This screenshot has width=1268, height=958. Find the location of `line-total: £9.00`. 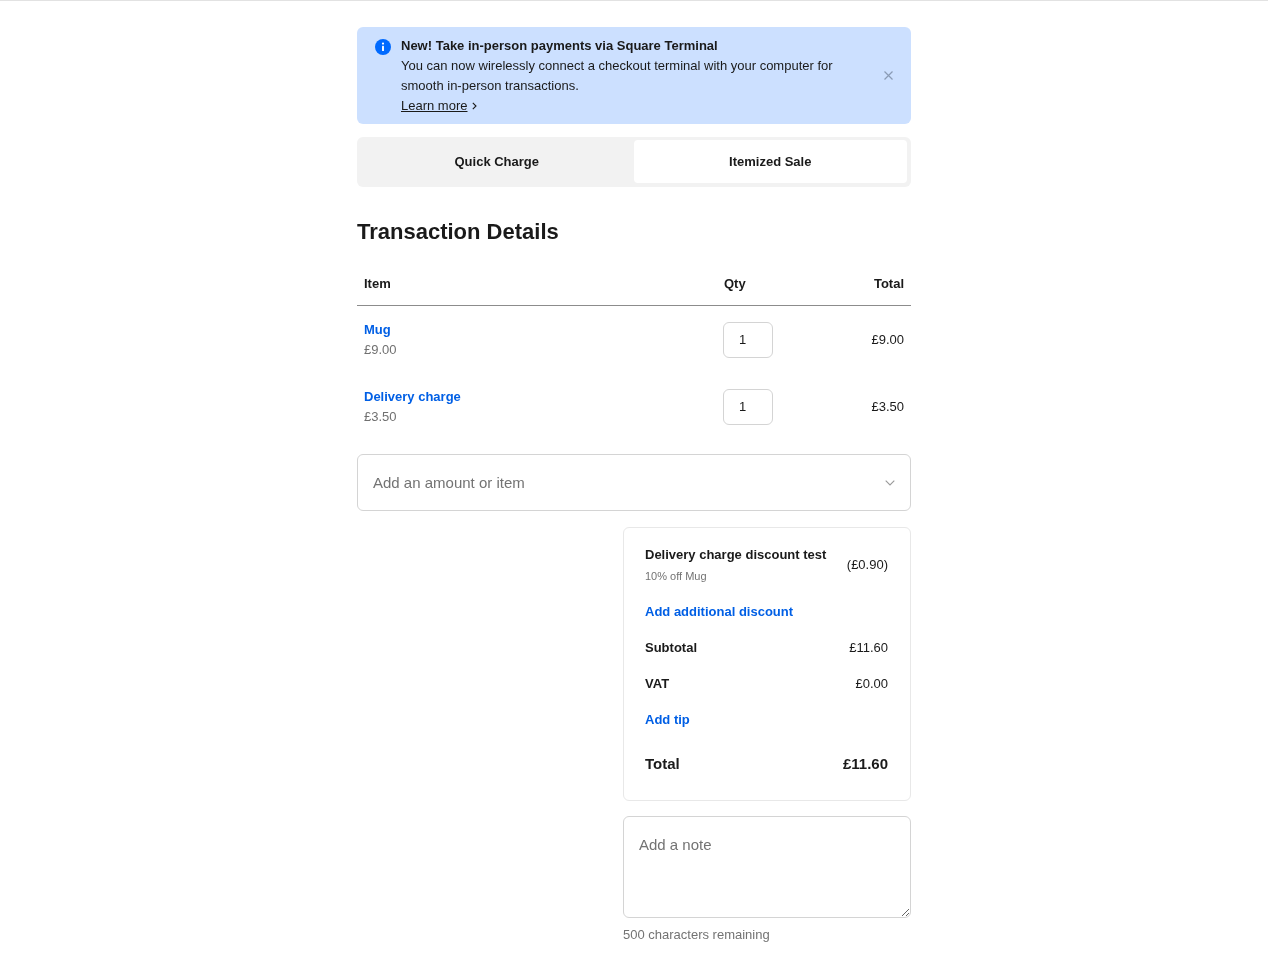

line-total: £9.00 is located at coordinates (887, 339).